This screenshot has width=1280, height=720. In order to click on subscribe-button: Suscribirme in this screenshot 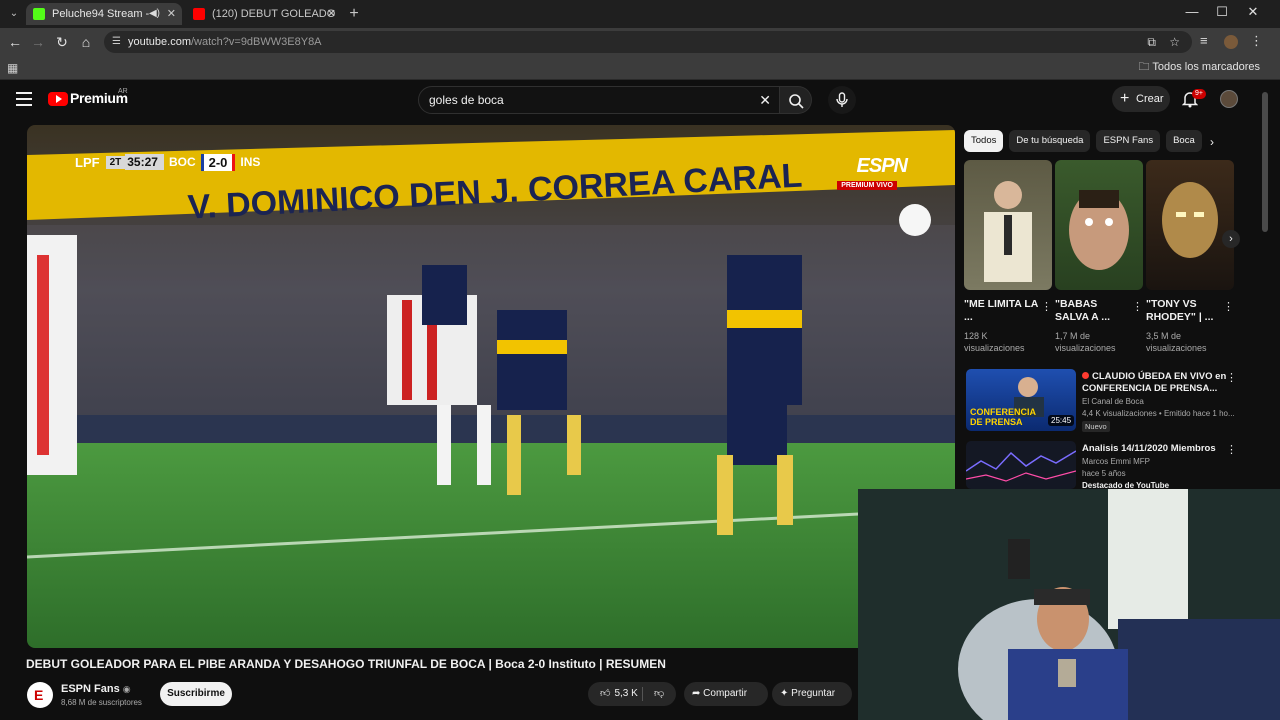, I will do `click(196, 694)`.